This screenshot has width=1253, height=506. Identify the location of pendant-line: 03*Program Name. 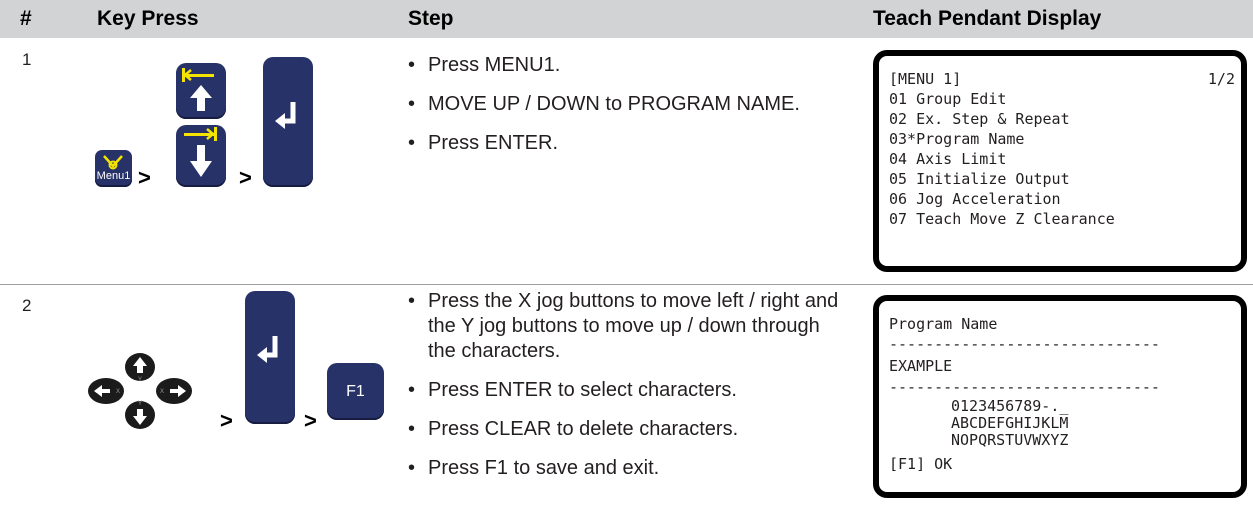
(957, 139).